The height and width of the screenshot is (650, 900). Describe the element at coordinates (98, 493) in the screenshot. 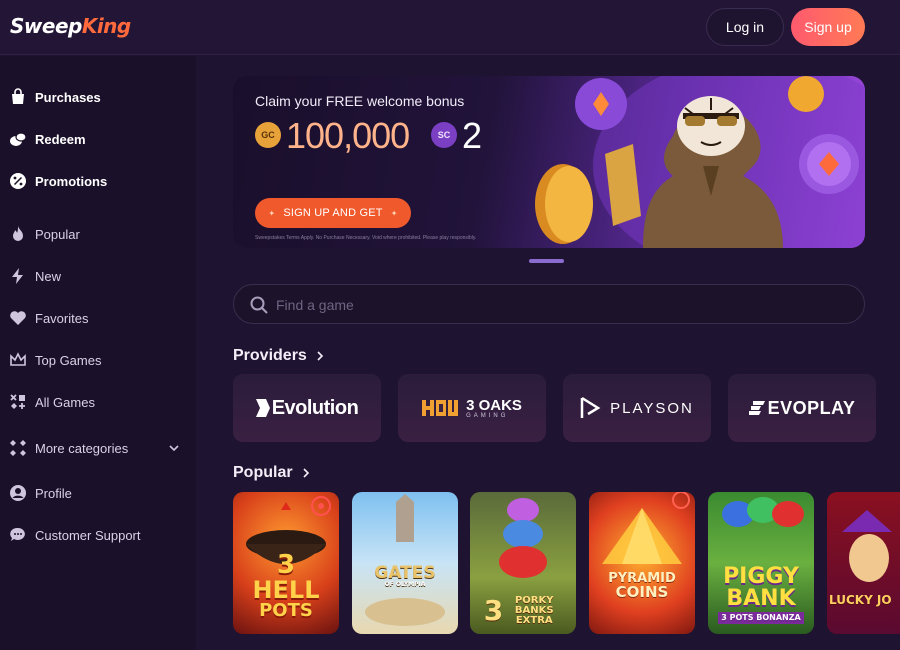

I see `sidebar-item-profile: Profile` at that location.